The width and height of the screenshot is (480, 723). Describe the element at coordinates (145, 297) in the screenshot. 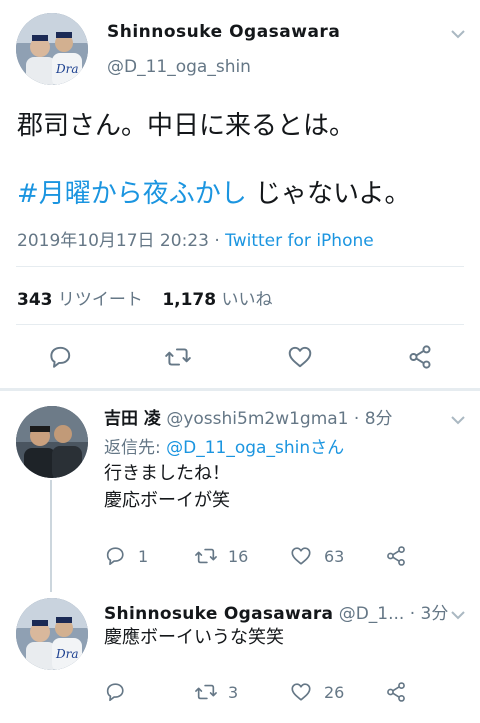

I see `tweet-stats: 343 リツイート 1,178 いいね` at that location.